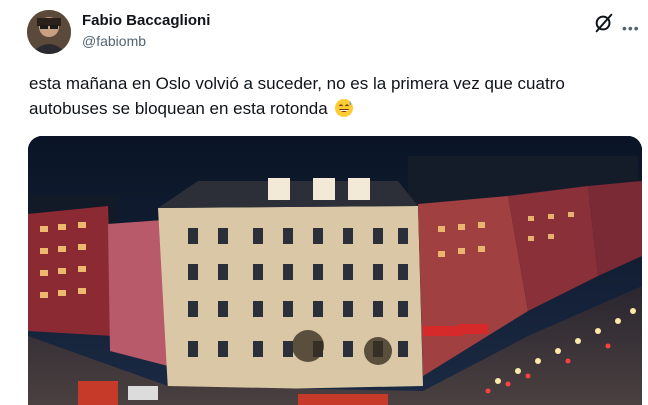 This screenshot has height=405, width=648. Describe the element at coordinates (344, 108) in the screenshot. I see `grinning-sweat-emoji-icon` at that location.